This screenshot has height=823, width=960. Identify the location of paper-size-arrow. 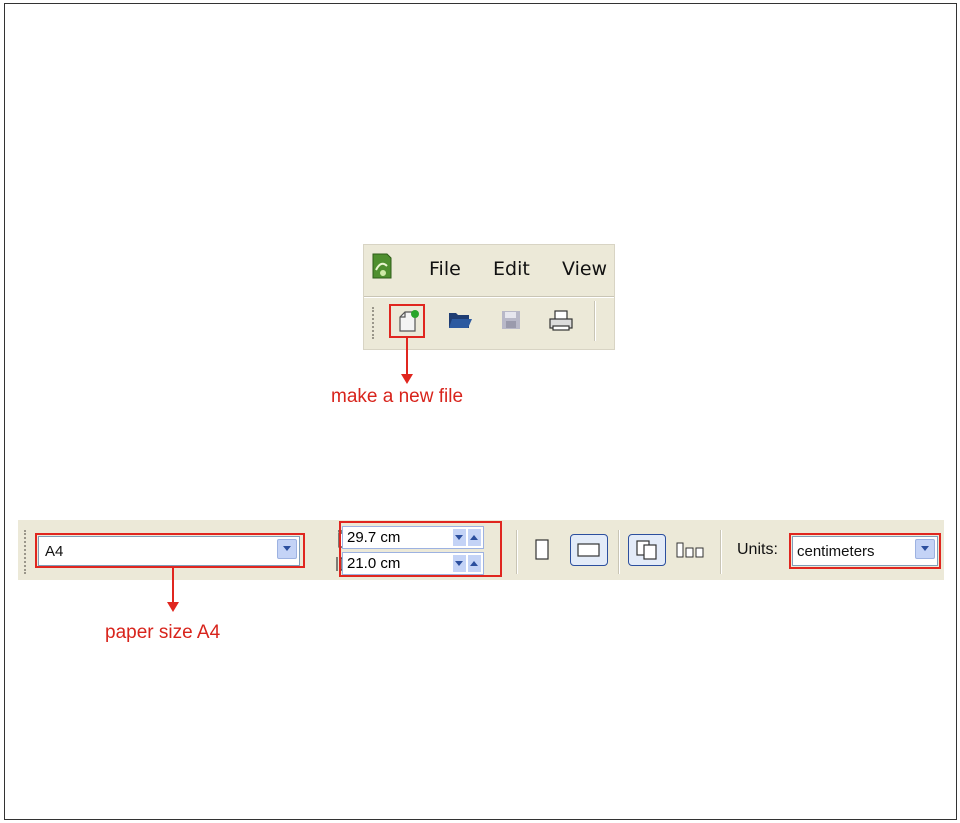
(173, 586).